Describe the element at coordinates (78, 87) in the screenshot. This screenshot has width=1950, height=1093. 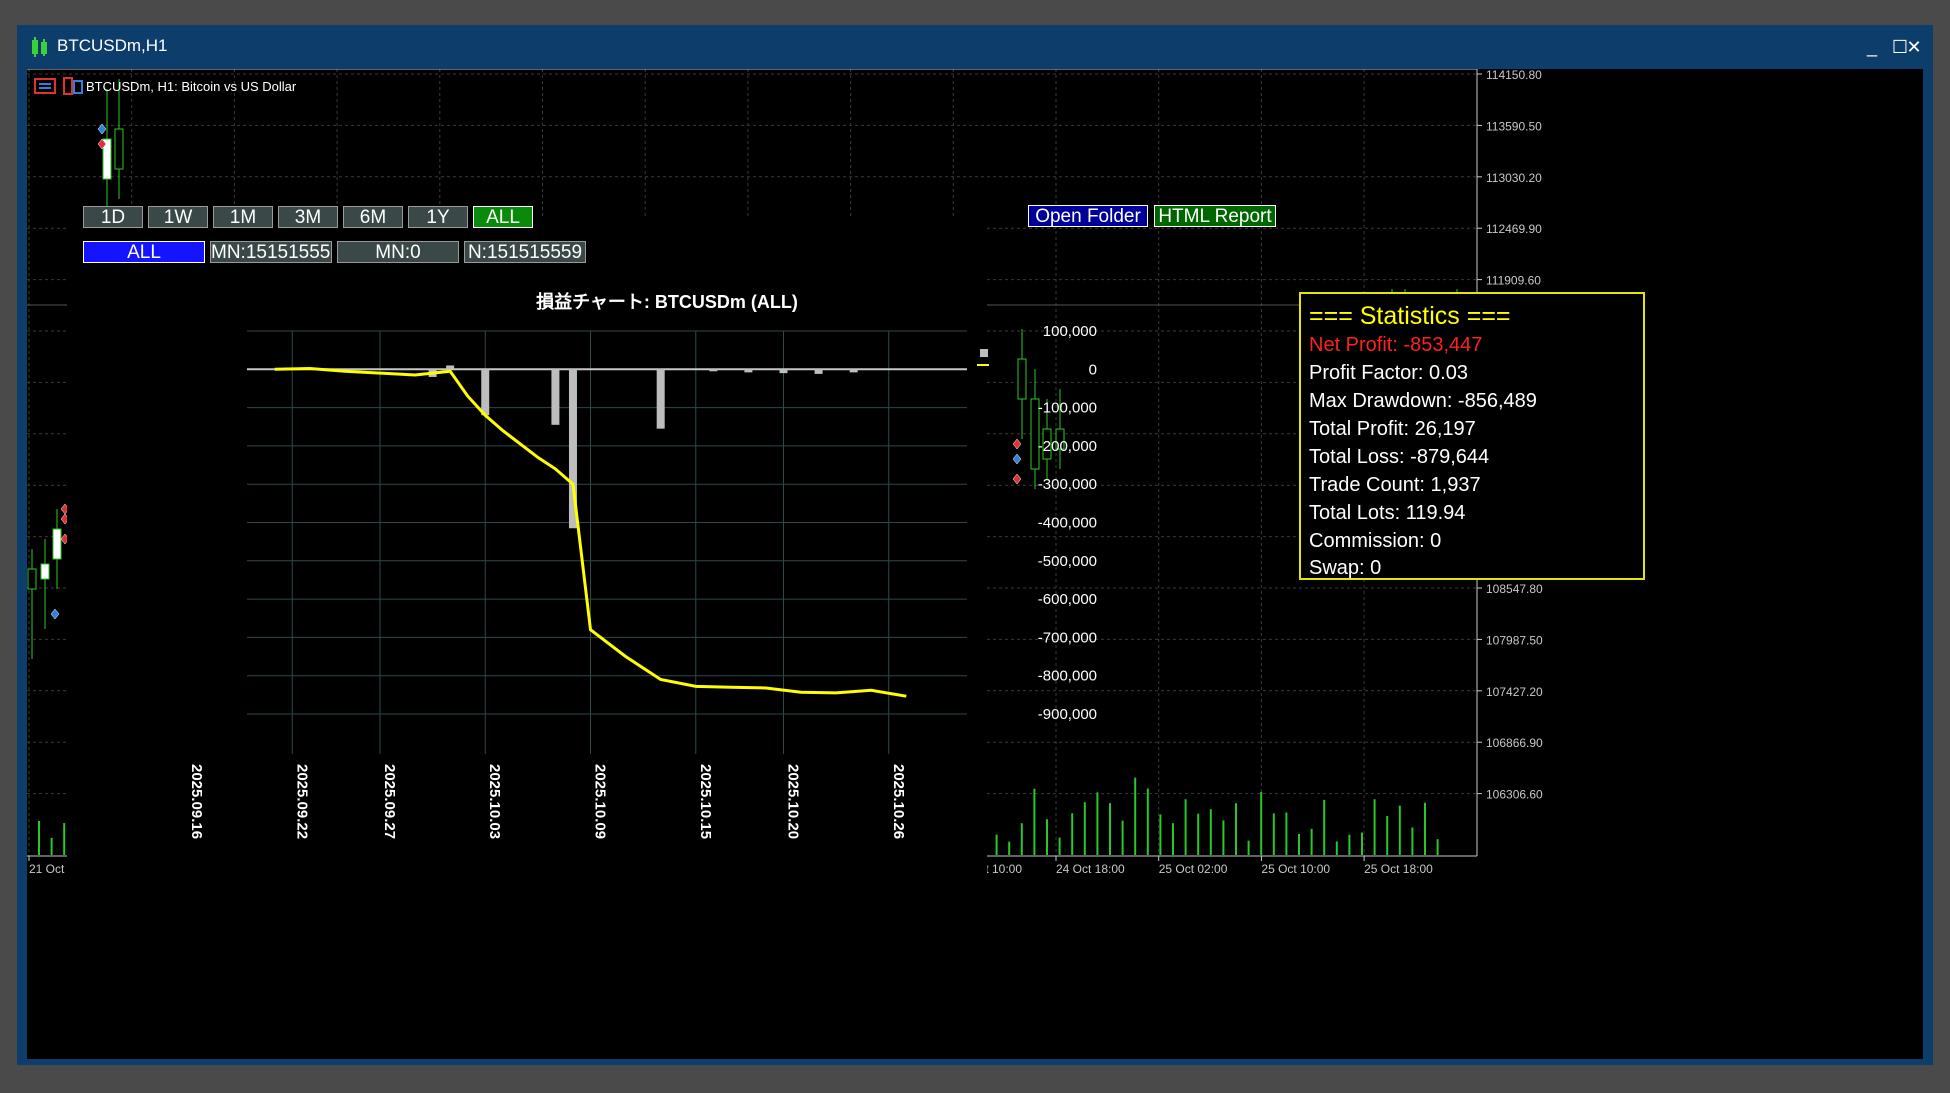
I see `chart-type-icon-b` at that location.